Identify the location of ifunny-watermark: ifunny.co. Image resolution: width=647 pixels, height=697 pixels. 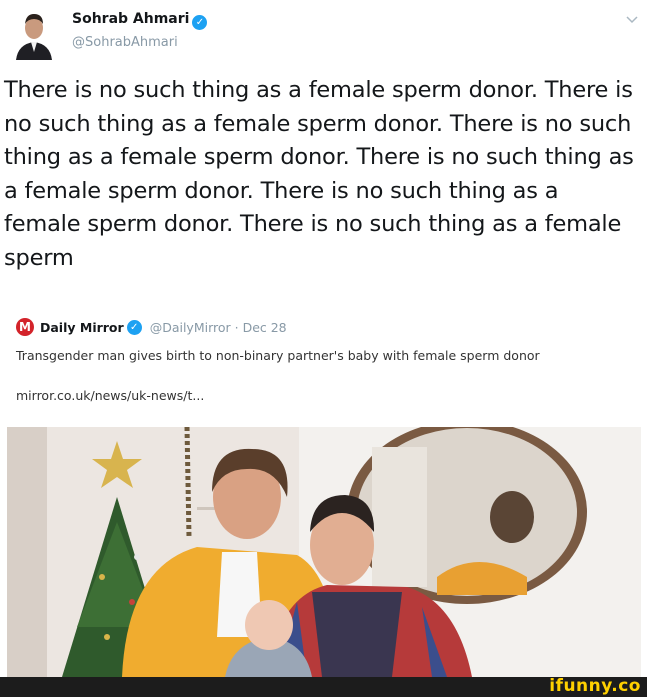
(595, 686).